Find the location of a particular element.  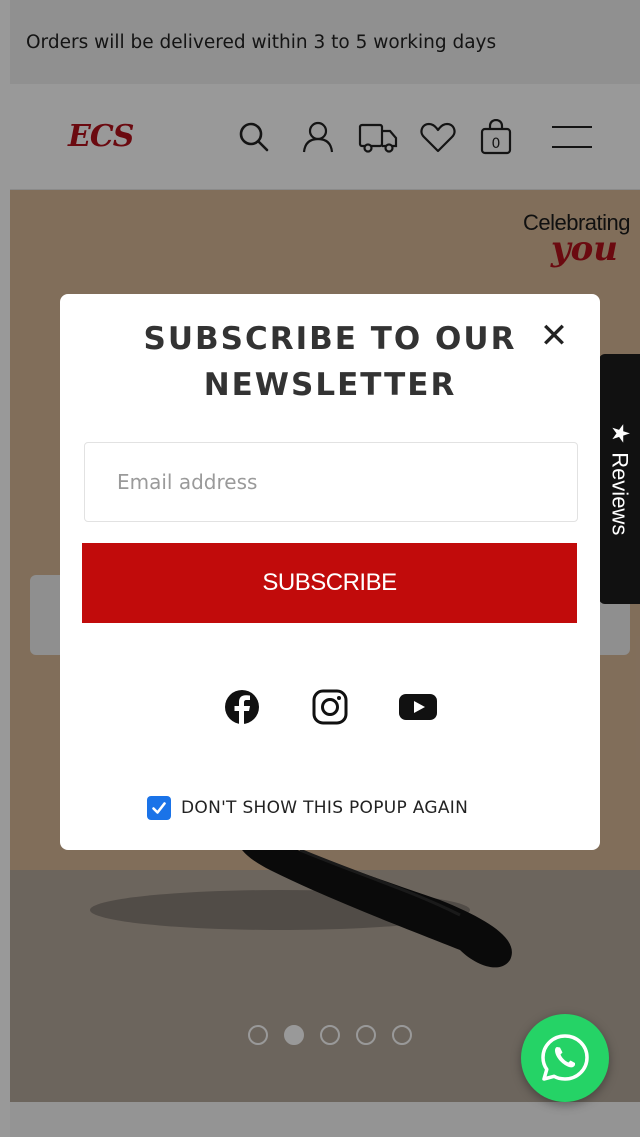

dont-show-again-option: DON'T SHOW THIS POPUP AGAIN is located at coordinates (307, 808).